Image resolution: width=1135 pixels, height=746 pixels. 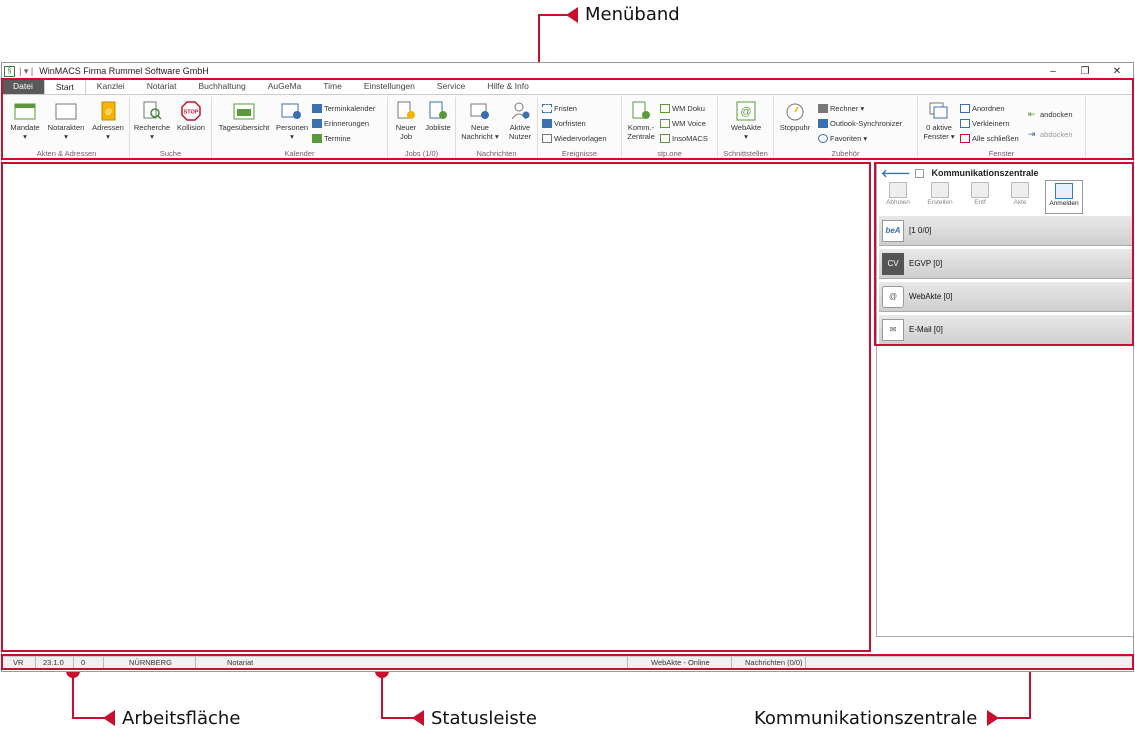 I want to click on anmelden-button: Anmelden, so click(x=1064, y=197).